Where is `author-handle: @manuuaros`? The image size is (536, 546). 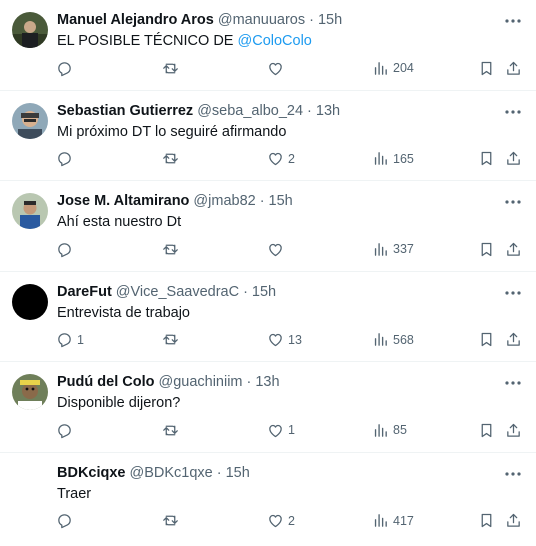 author-handle: @manuuaros is located at coordinates (261, 20).